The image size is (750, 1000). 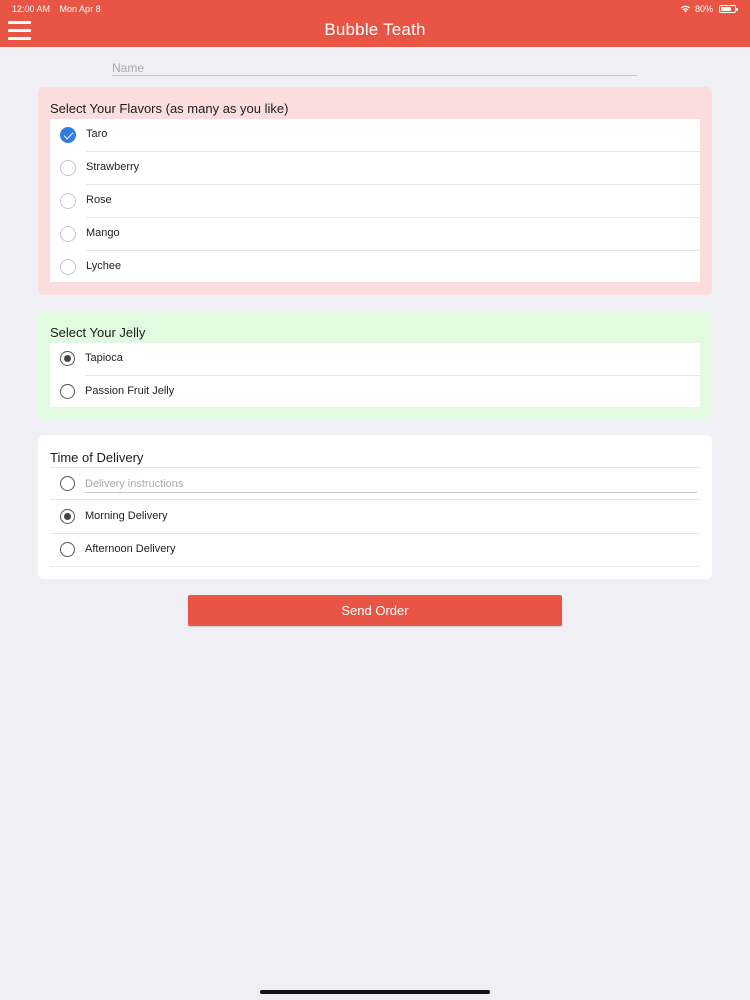 I want to click on page-title: Bubble Teath, so click(x=375, y=29).